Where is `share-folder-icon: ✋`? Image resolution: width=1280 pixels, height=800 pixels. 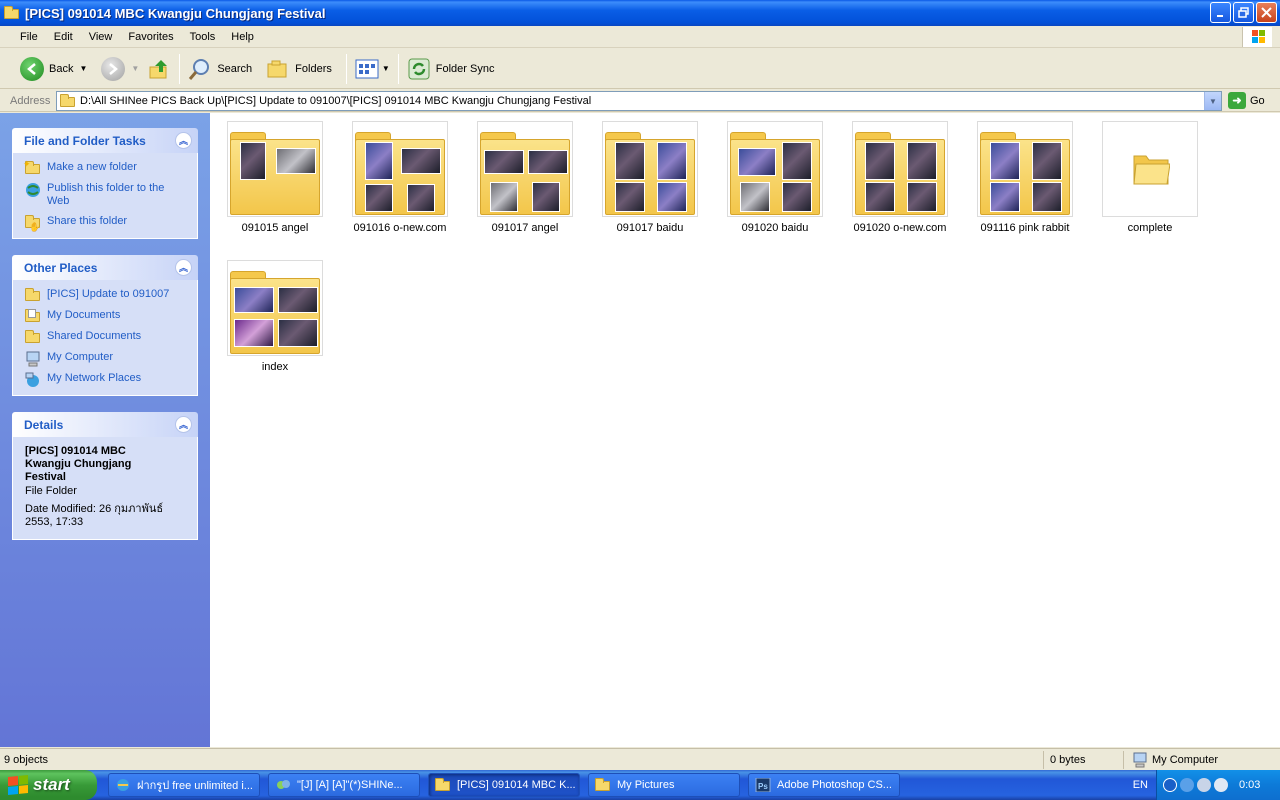
share-folder-icon: ✋ is located at coordinates (33, 223).